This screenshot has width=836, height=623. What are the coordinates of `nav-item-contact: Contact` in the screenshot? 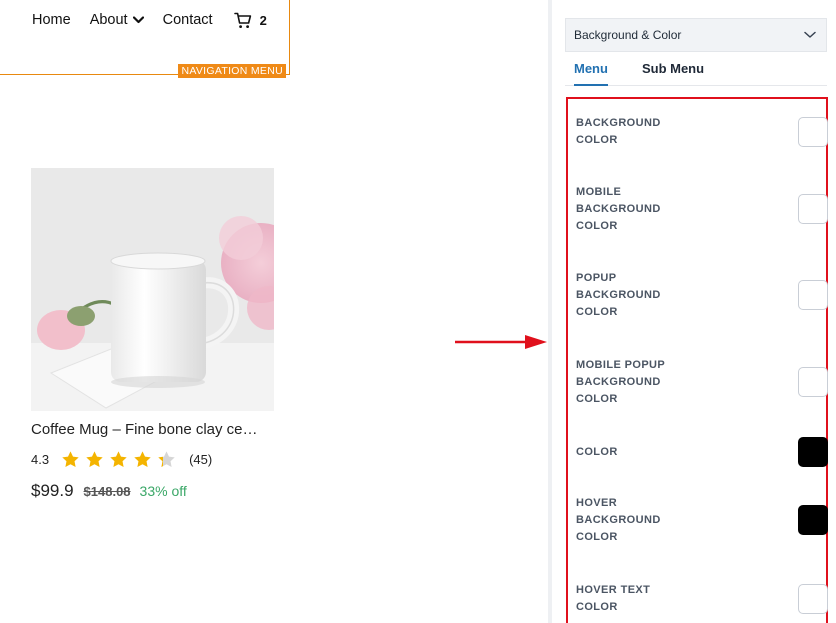 It's located at (188, 20).